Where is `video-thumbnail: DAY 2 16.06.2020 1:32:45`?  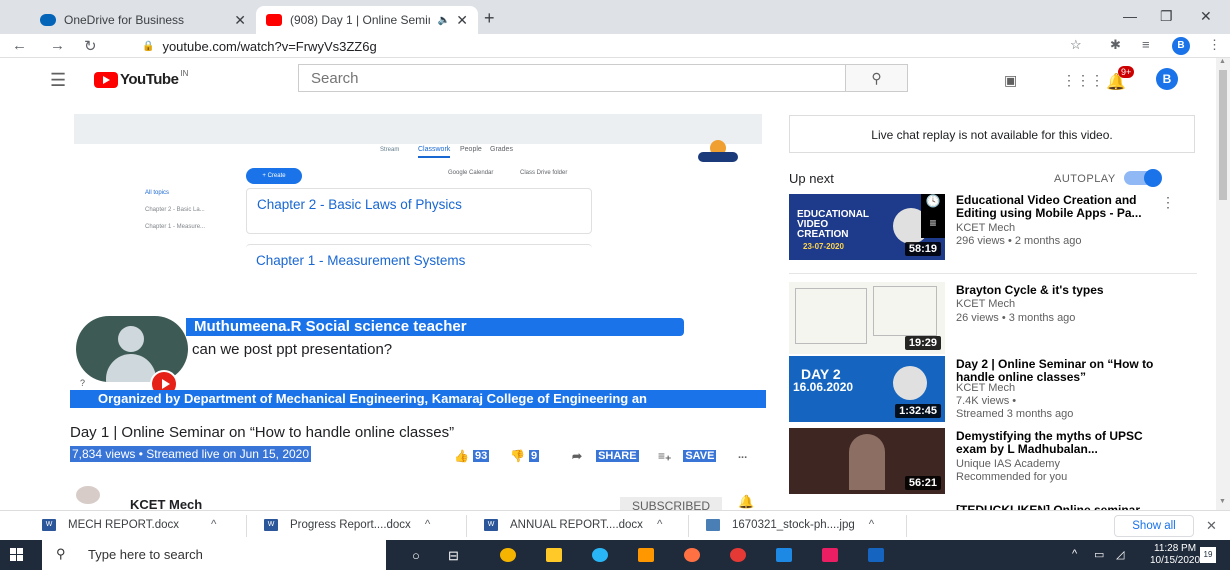
video-thumbnail: DAY 2 16.06.2020 1:32:45 is located at coordinates (867, 389).